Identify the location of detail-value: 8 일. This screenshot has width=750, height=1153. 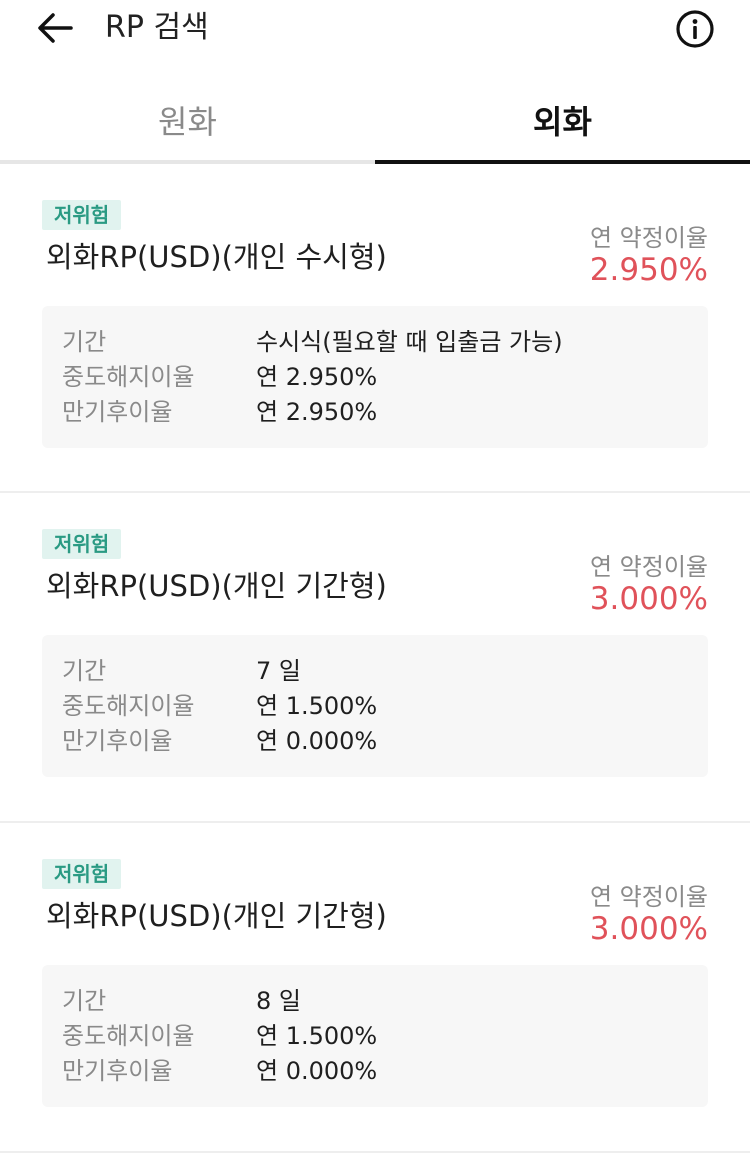
(278, 1001).